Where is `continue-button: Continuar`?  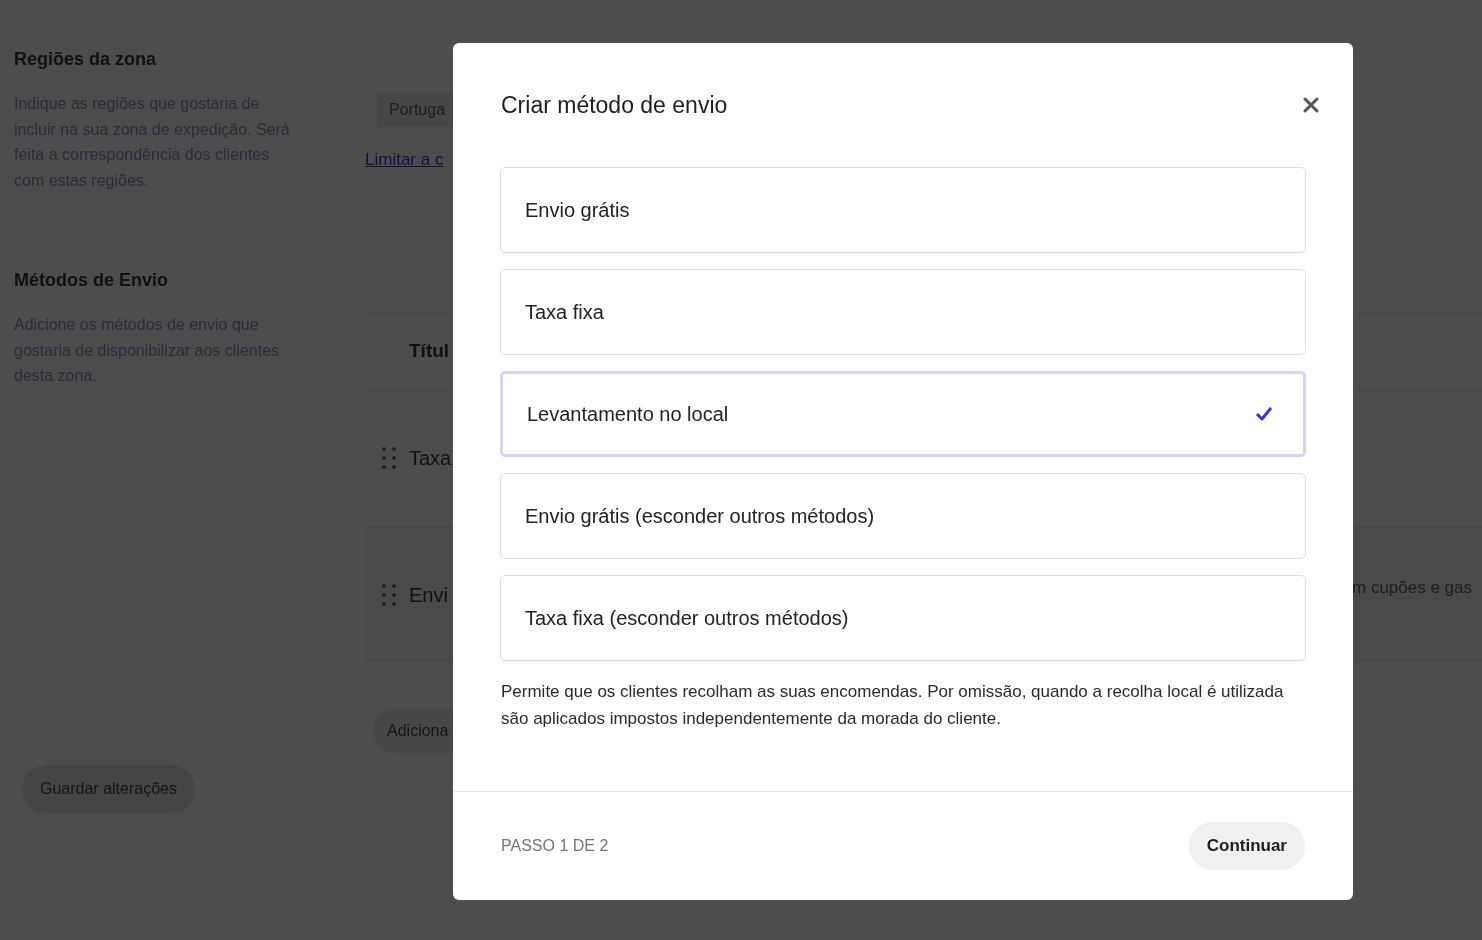
continue-button: Continuar is located at coordinates (1246, 846).